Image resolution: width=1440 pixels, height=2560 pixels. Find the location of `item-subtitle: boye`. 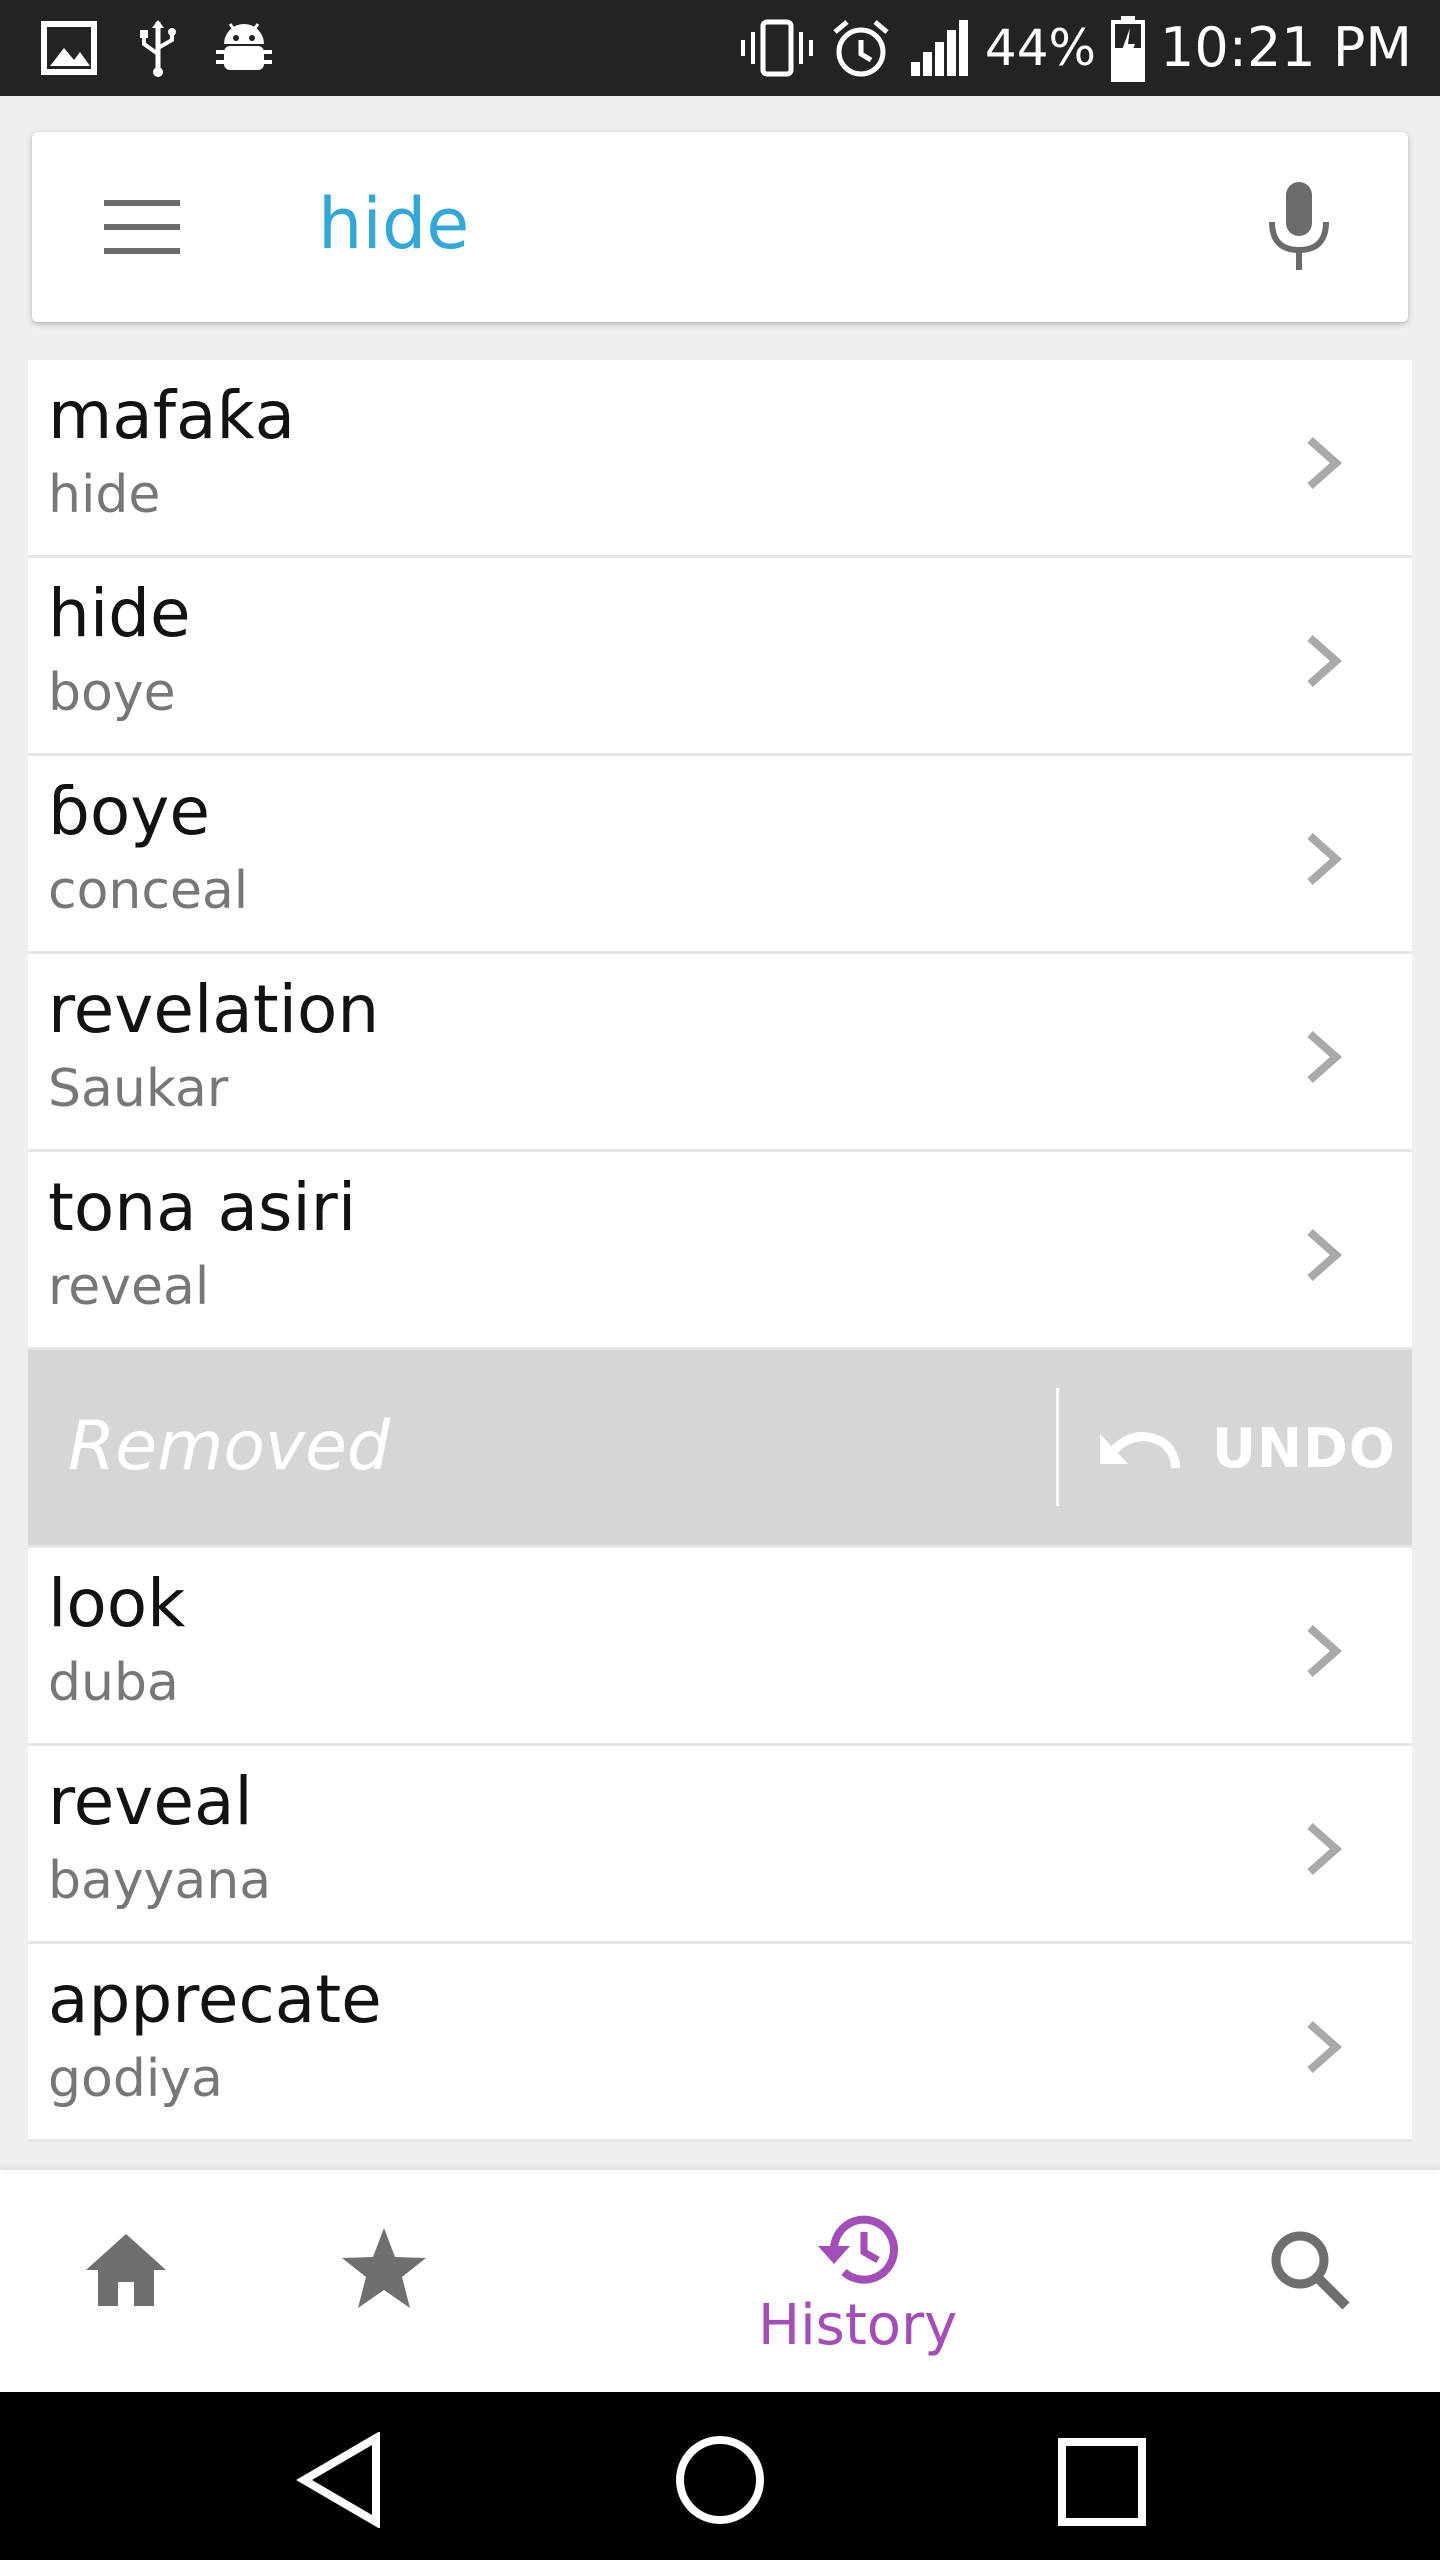

item-subtitle: boye is located at coordinates (112, 693).